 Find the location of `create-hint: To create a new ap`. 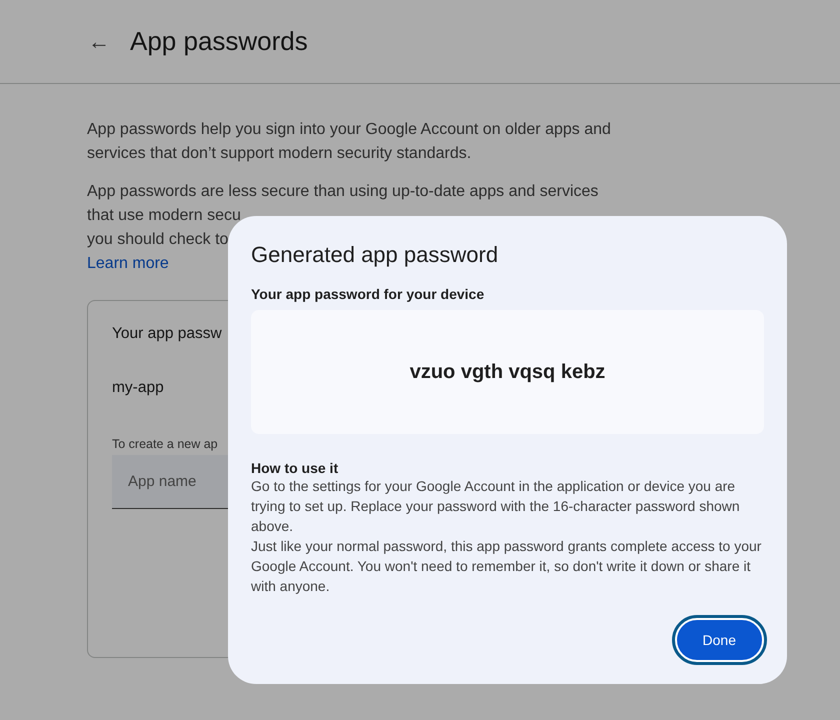

create-hint: To create a new ap is located at coordinates (165, 444).